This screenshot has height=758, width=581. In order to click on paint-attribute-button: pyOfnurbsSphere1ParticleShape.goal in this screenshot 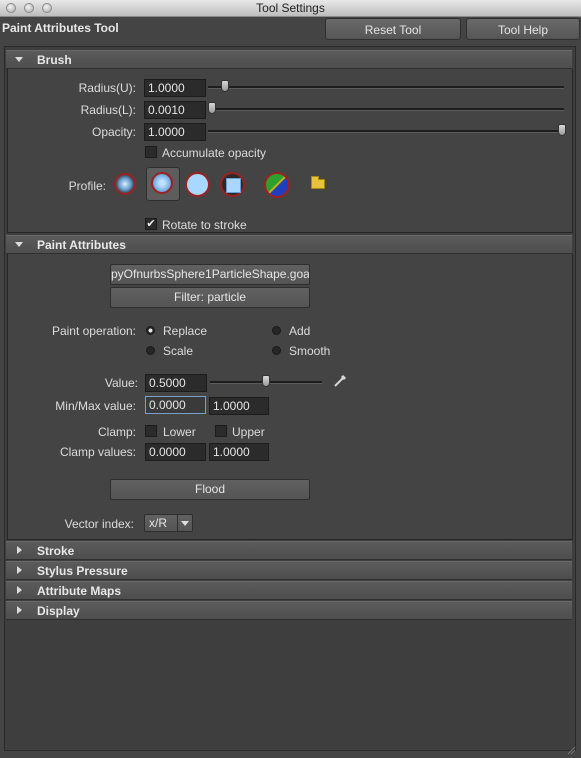, I will do `click(210, 274)`.